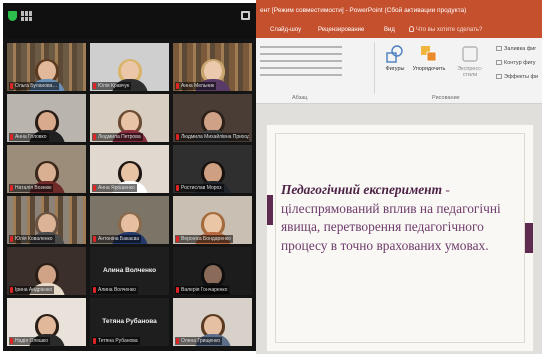 The width and height of the screenshot is (542, 354). What do you see at coordinates (46, 271) in the screenshot?
I see `participant-tile: Ірина Андрієнко` at bounding box center [46, 271].